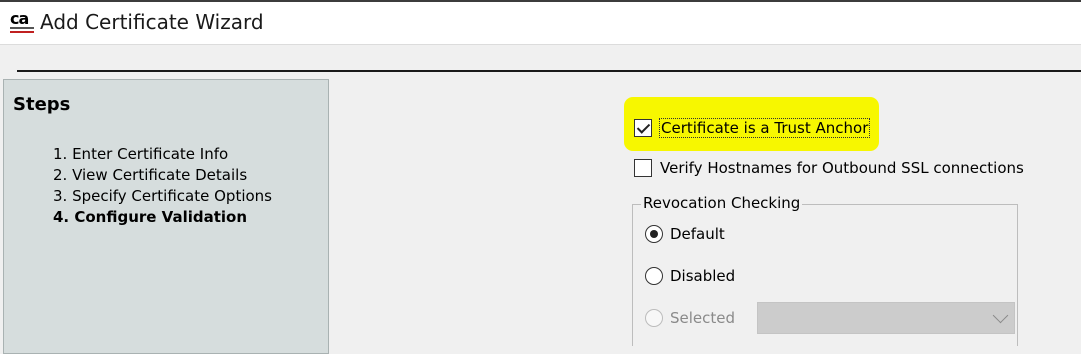 The height and width of the screenshot is (354, 1081). Describe the element at coordinates (19, 18) in the screenshot. I see `logo-text: ca` at that location.